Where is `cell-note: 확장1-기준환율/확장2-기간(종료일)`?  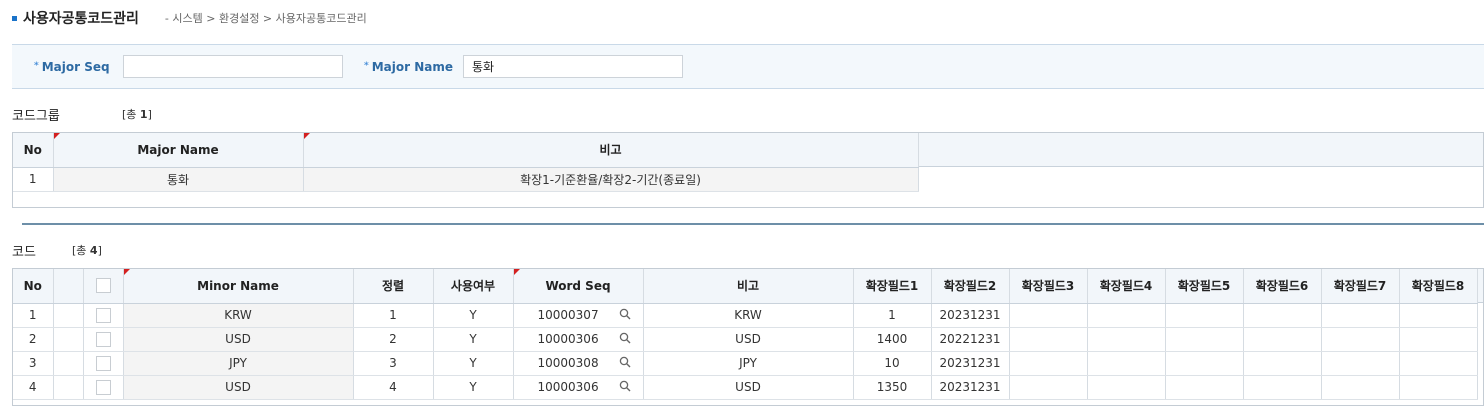
cell-note: 확장1-기준환율/확장2-기간(종료일) is located at coordinates (611, 179).